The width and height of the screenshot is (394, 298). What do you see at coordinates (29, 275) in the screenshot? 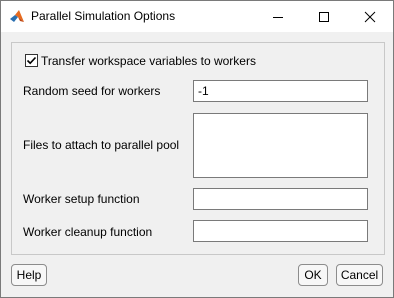
I see `help-button: Help` at bounding box center [29, 275].